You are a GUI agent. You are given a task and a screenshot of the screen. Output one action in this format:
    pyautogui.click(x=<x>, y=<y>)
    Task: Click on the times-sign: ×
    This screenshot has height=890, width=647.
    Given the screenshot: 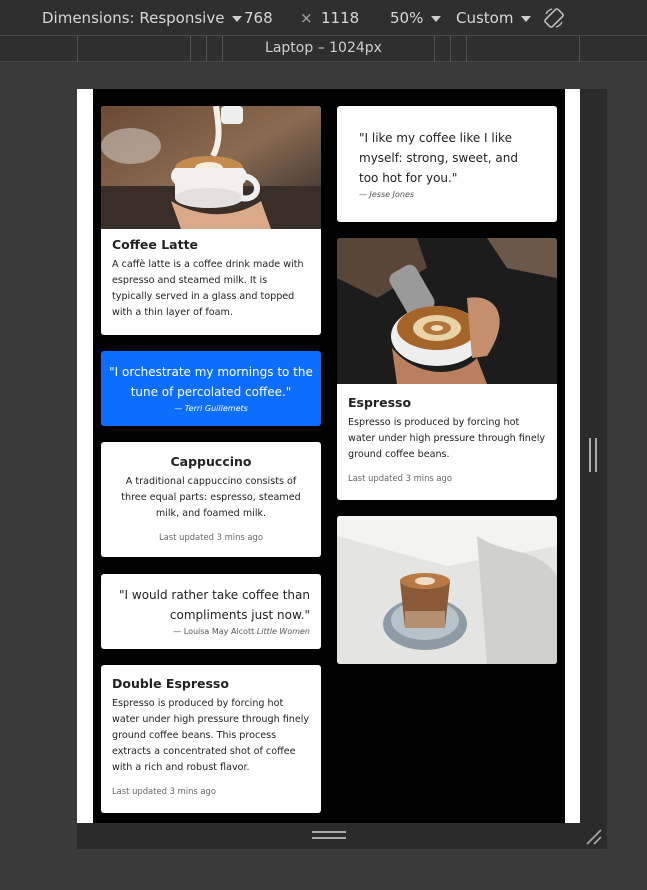 What is the action you would take?
    pyautogui.click(x=306, y=18)
    